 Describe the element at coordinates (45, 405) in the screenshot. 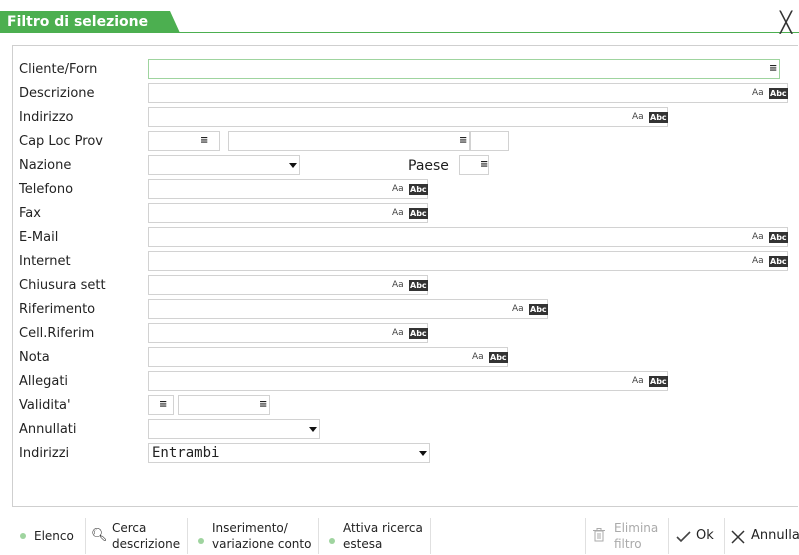

I see `label-validita: Validita'` at that location.